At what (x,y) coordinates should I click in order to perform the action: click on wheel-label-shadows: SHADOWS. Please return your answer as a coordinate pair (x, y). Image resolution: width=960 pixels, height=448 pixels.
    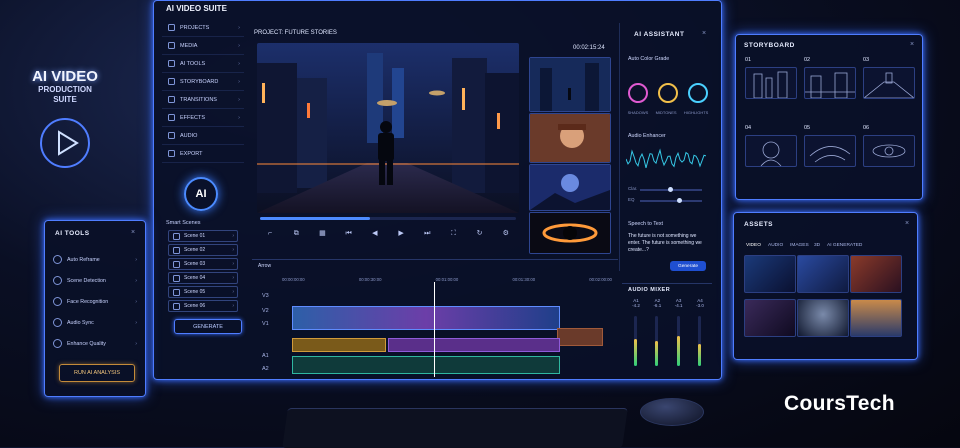
    Looking at the image, I should click on (638, 112).